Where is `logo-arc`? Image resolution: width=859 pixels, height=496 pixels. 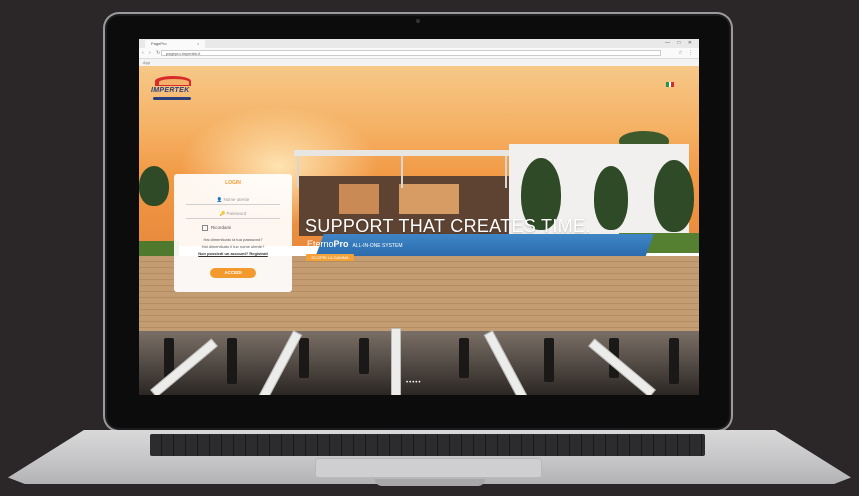
logo-arc is located at coordinates (174, 82).